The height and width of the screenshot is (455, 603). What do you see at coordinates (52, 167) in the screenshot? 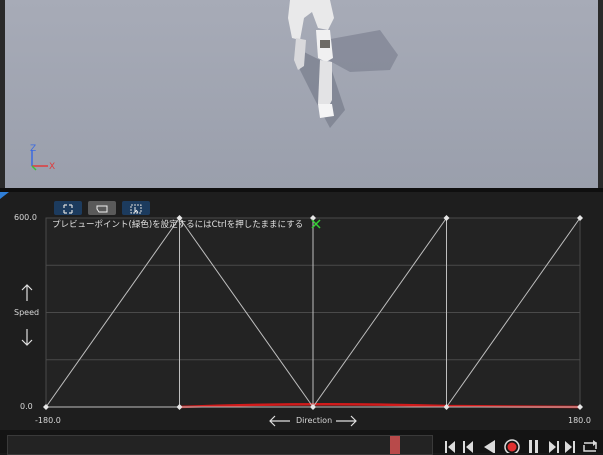
I see `axis-x-label: X` at bounding box center [52, 167].